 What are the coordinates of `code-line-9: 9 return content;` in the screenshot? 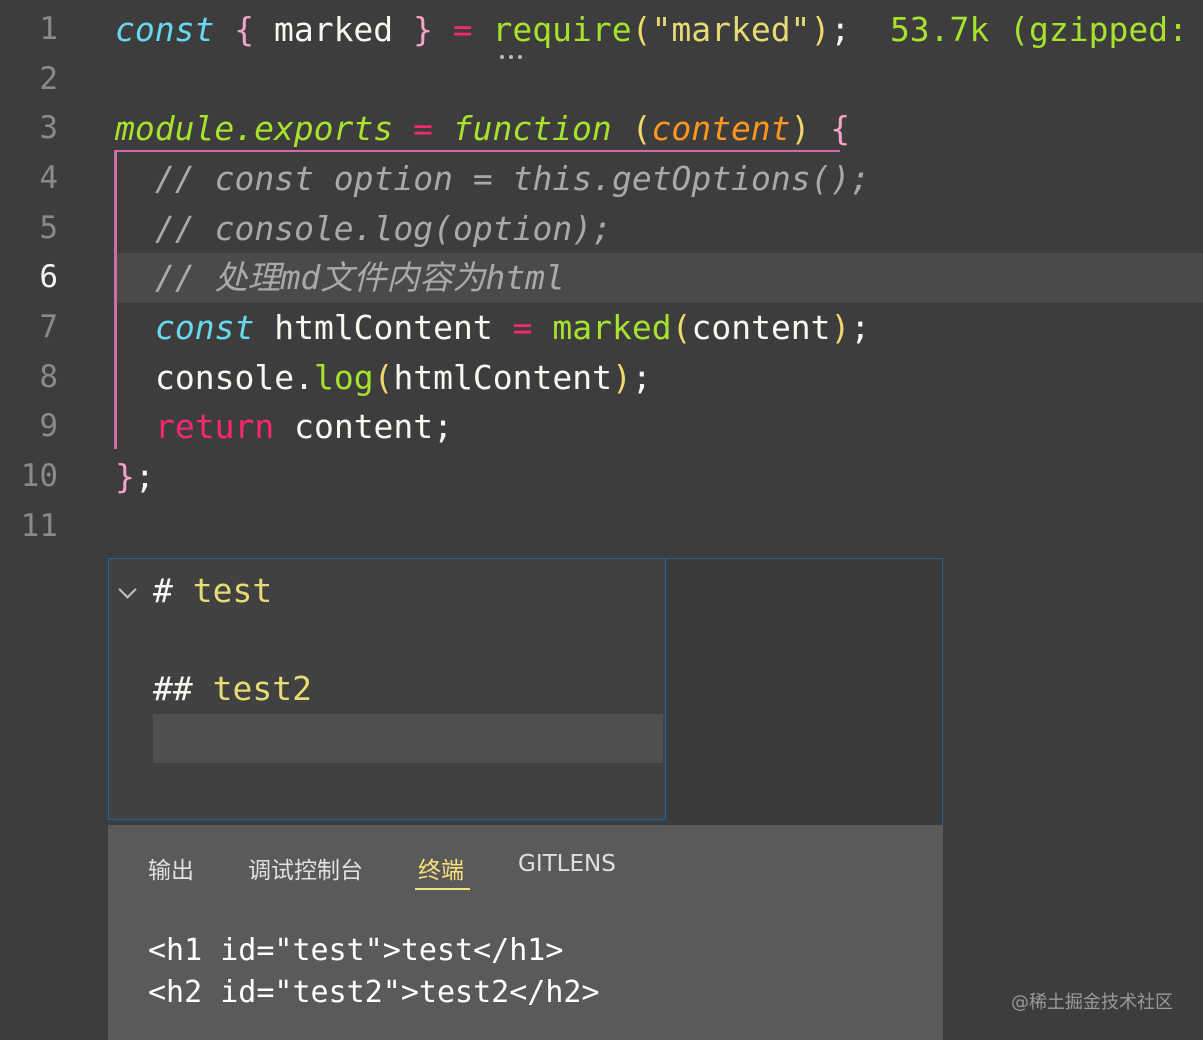 It's located at (601, 427).